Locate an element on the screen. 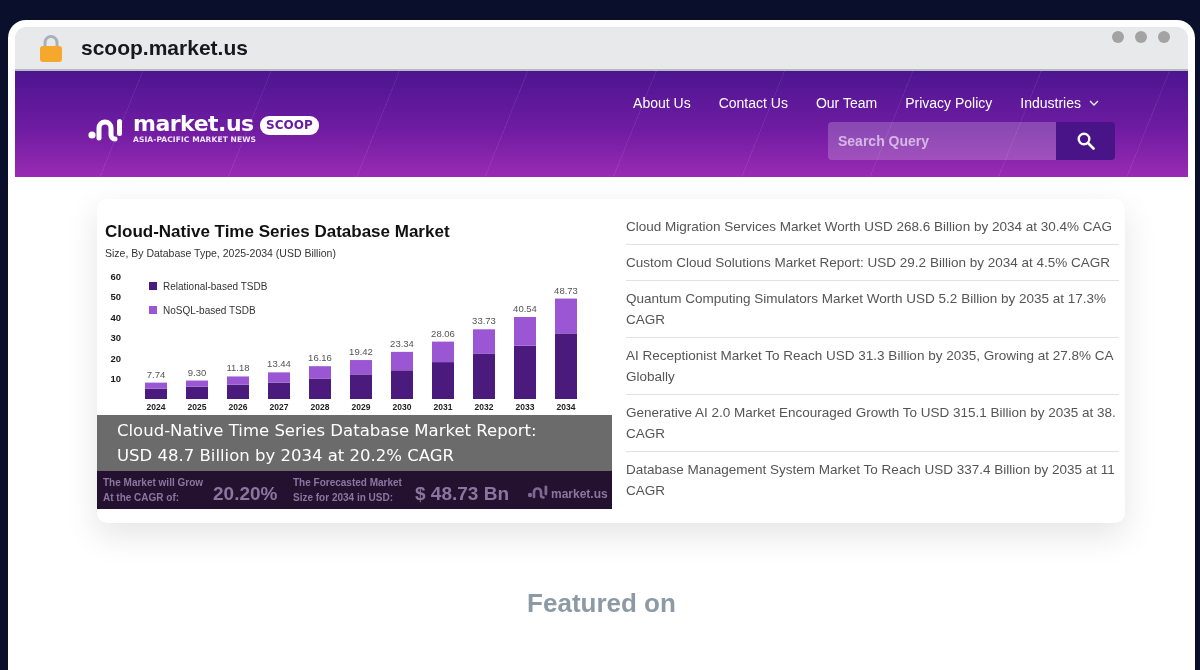 This screenshot has width=1200, height=670. featured-on-heading: Featured on is located at coordinates (601, 603).